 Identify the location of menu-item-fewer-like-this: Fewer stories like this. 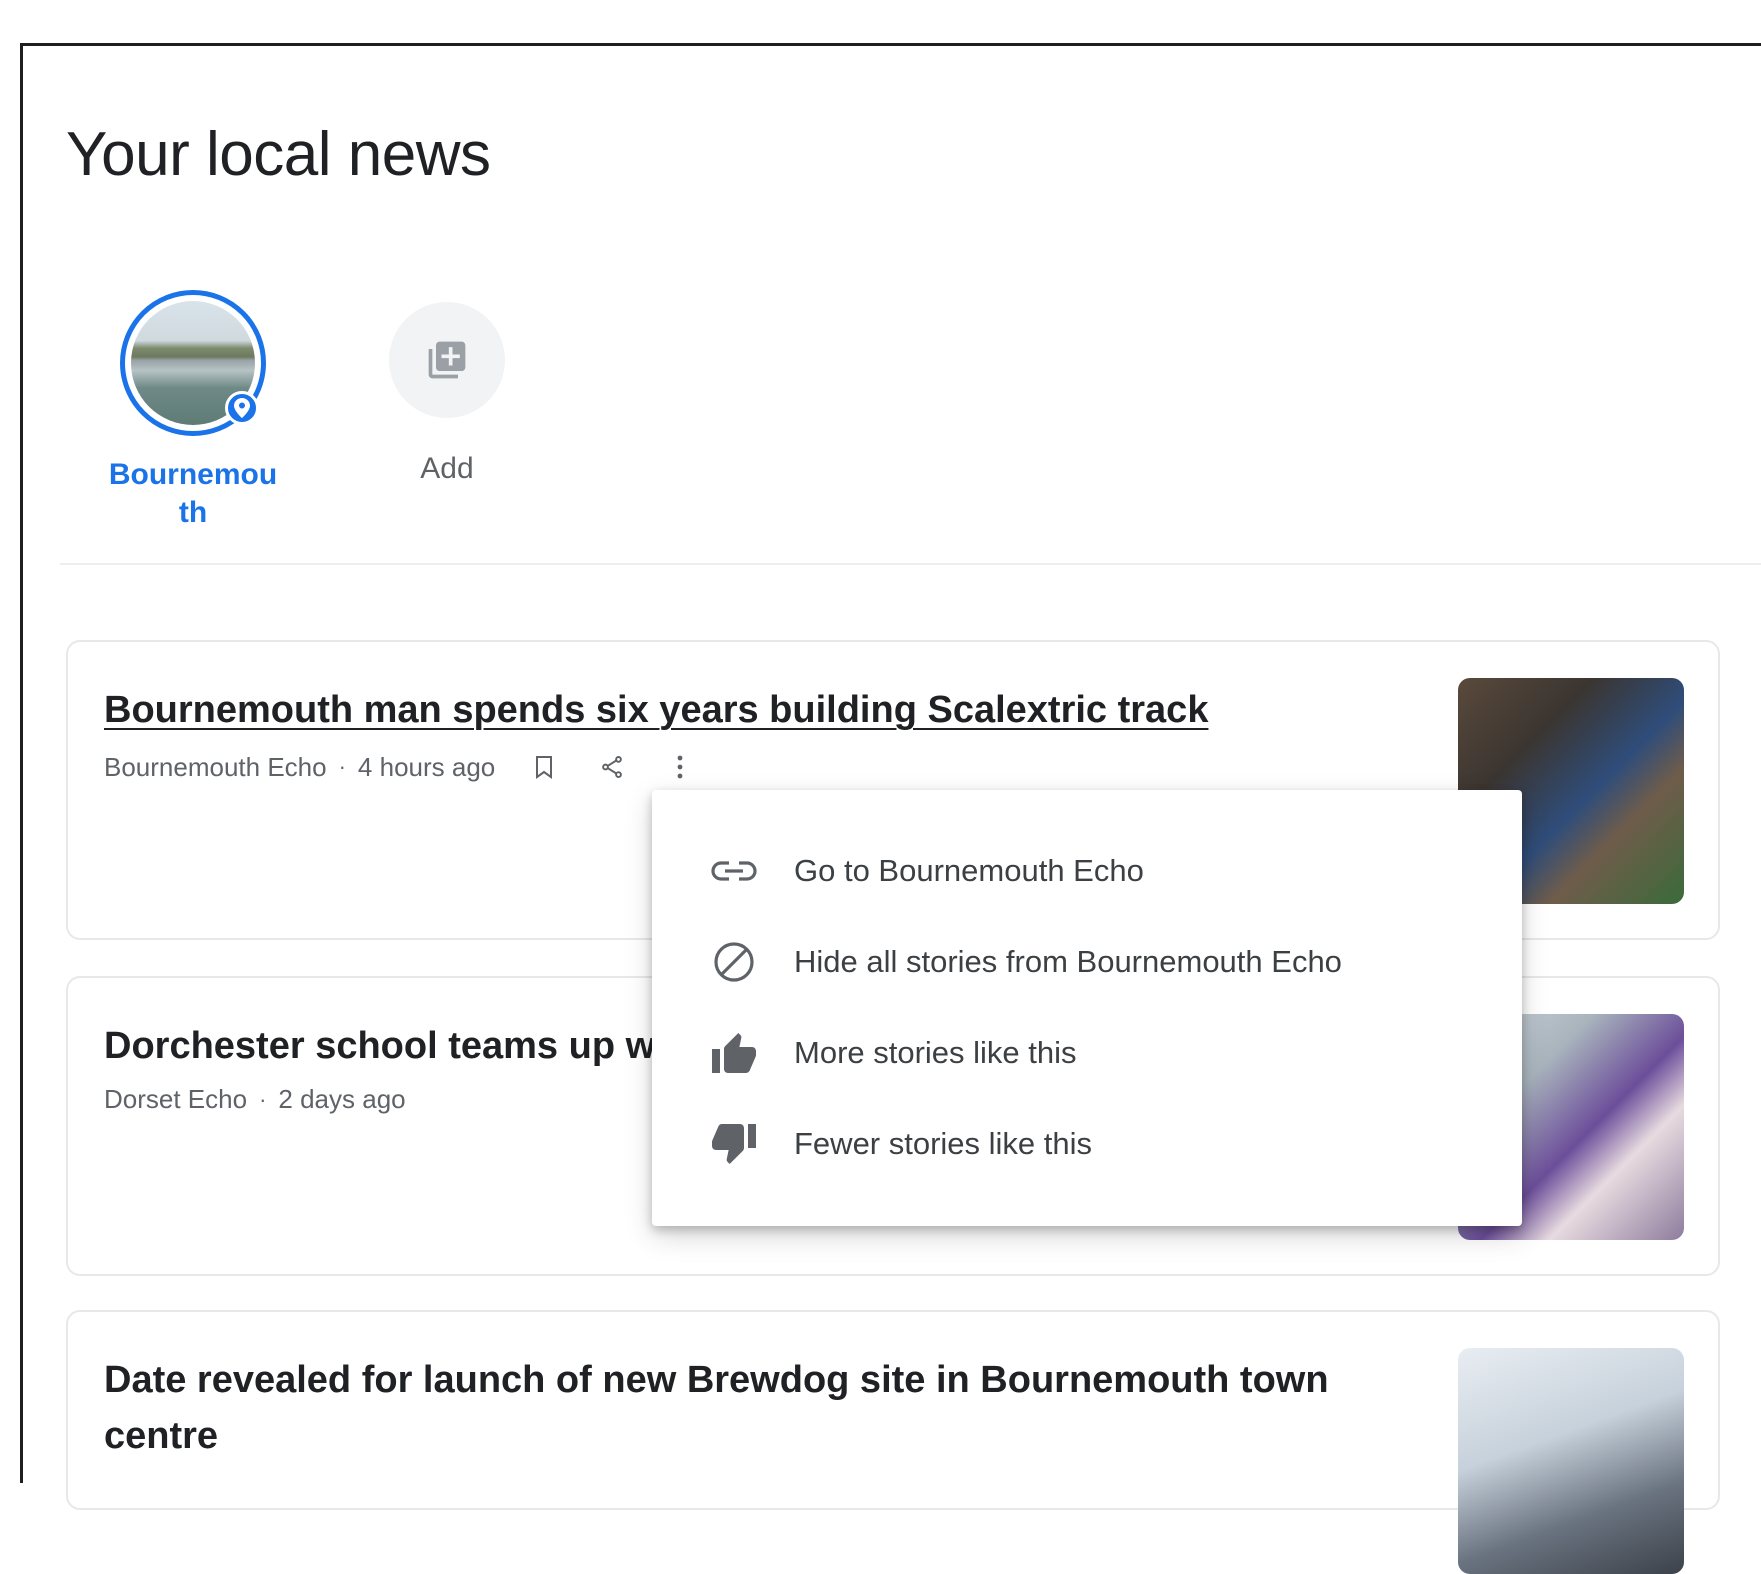
(1087, 1144).